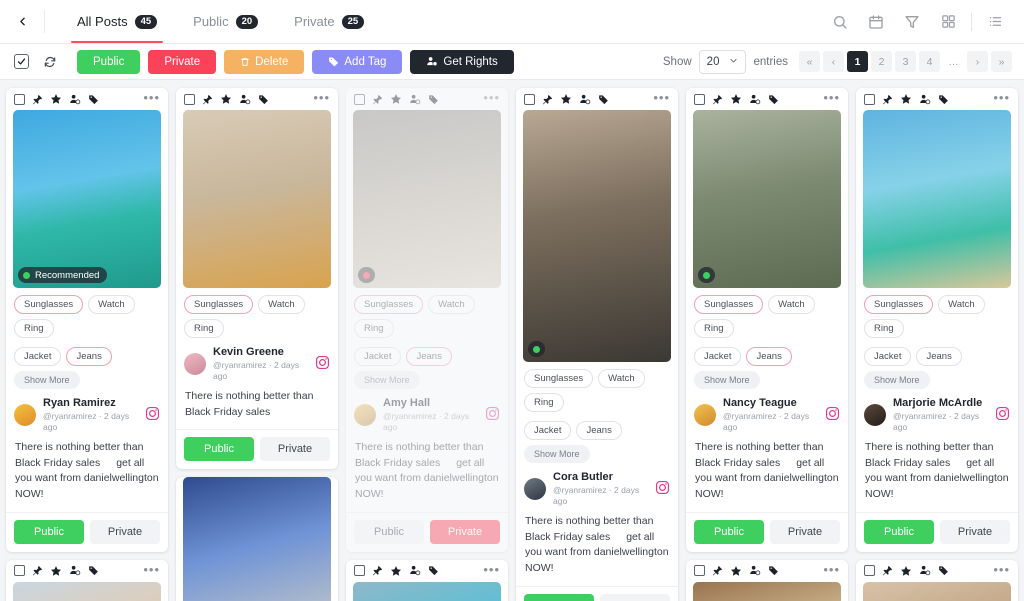  I want to click on page-2-button: 2, so click(881, 61).